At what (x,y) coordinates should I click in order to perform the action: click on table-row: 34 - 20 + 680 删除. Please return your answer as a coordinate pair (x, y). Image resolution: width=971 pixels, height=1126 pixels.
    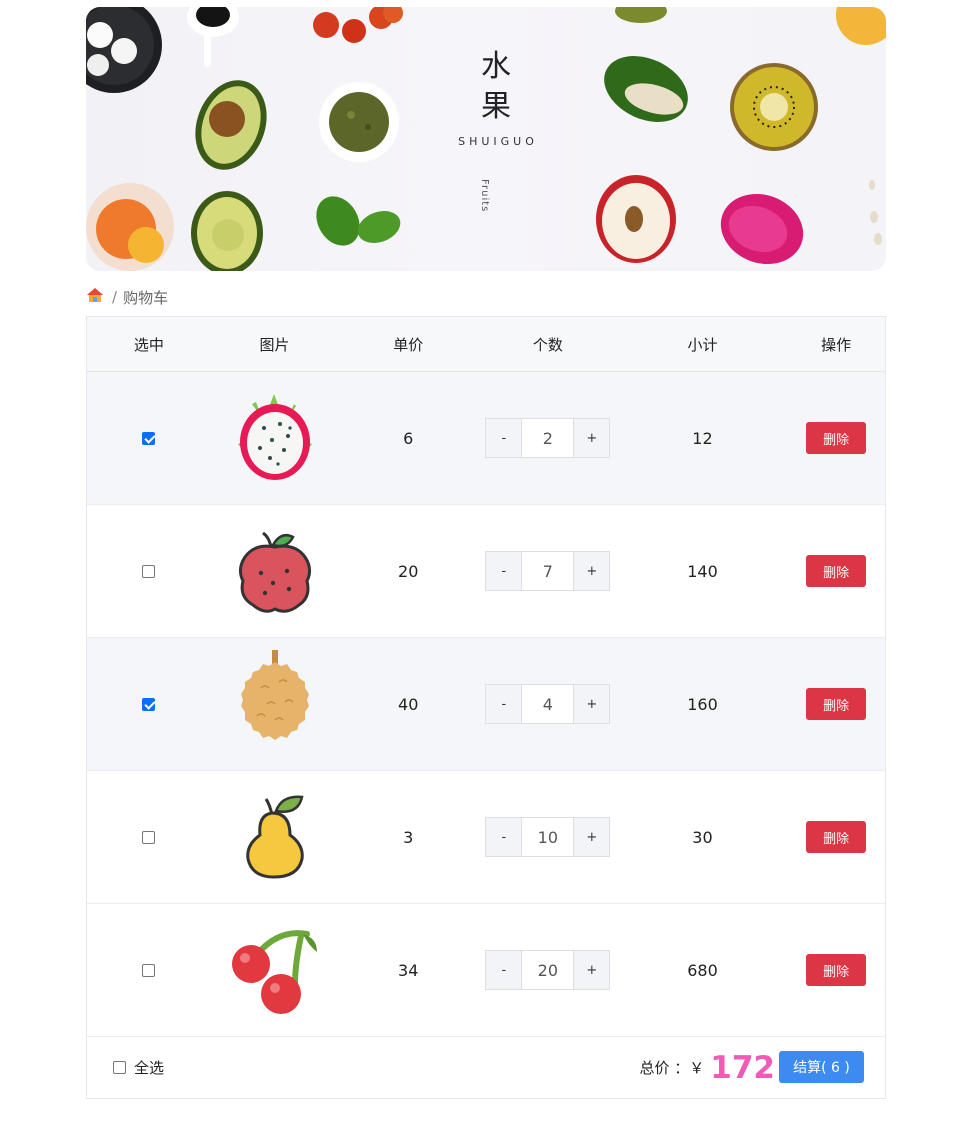
    Looking at the image, I should click on (486, 970).